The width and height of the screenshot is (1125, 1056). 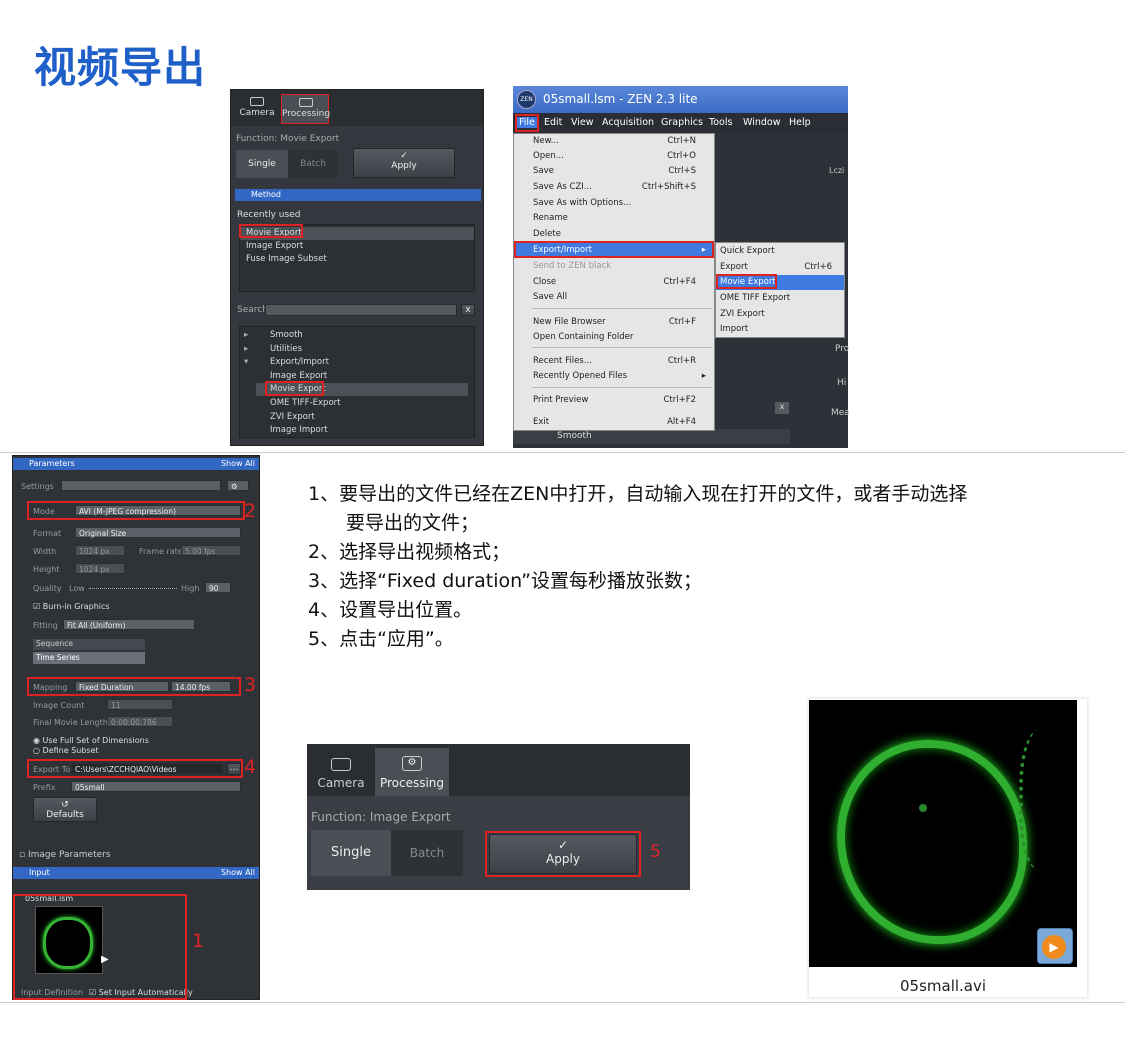 What do you see at coordinates (156, 786) in the screenshot?
I see `prefix-field: 05small` at bounding box center [156, 786].